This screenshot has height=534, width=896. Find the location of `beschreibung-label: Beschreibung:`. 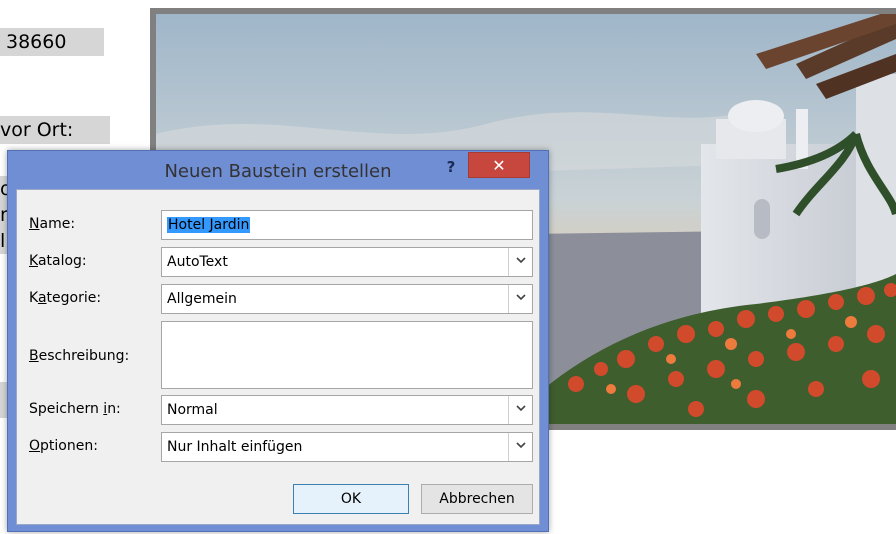

beschreibung-label: Beschreibung: is located at coordinates (79, 356).